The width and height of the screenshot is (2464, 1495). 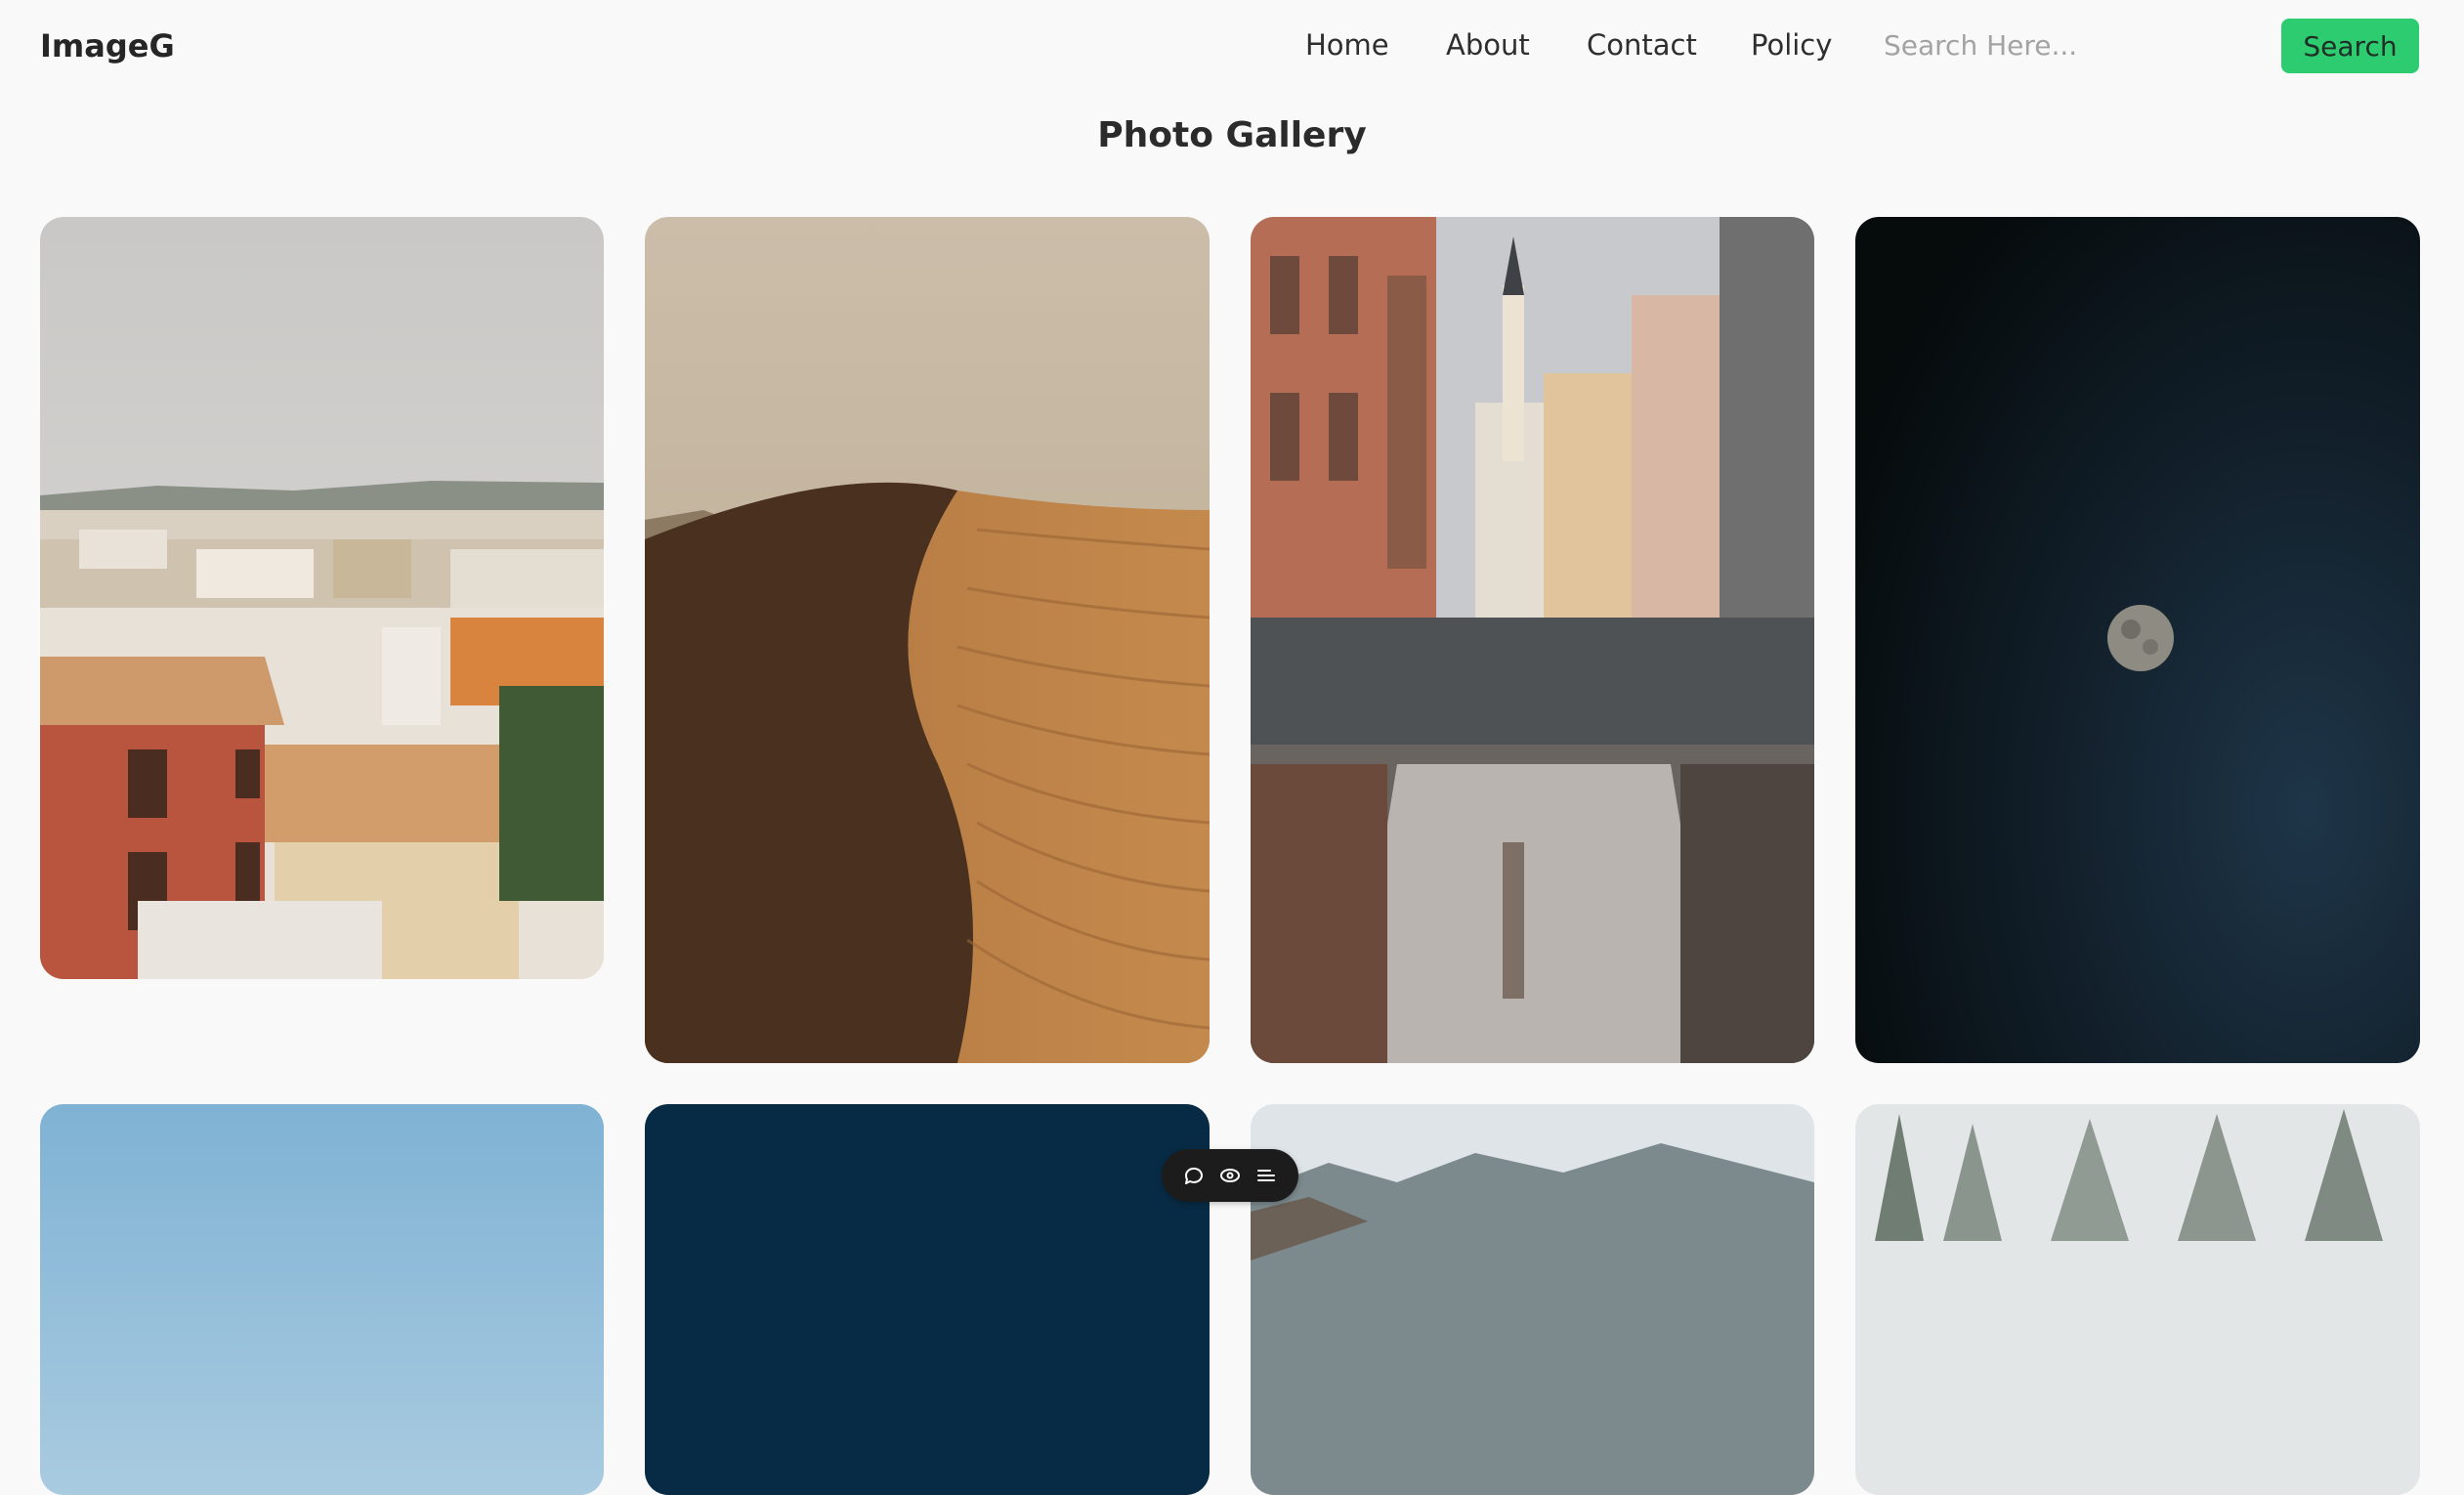 I want to click on nav-contact-link: Contact, so click(x=1642, y=45).